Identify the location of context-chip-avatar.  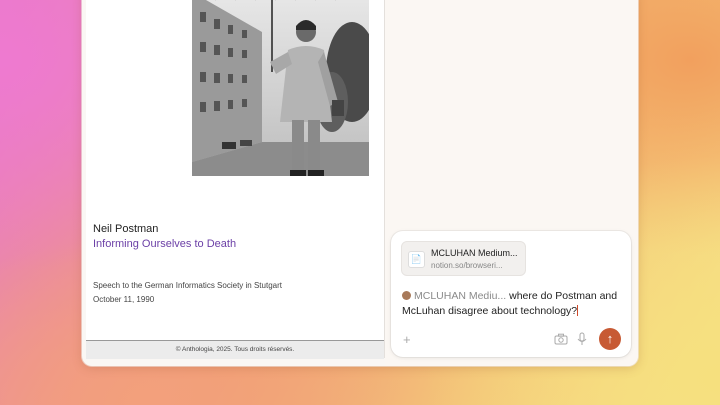
(406, 295).